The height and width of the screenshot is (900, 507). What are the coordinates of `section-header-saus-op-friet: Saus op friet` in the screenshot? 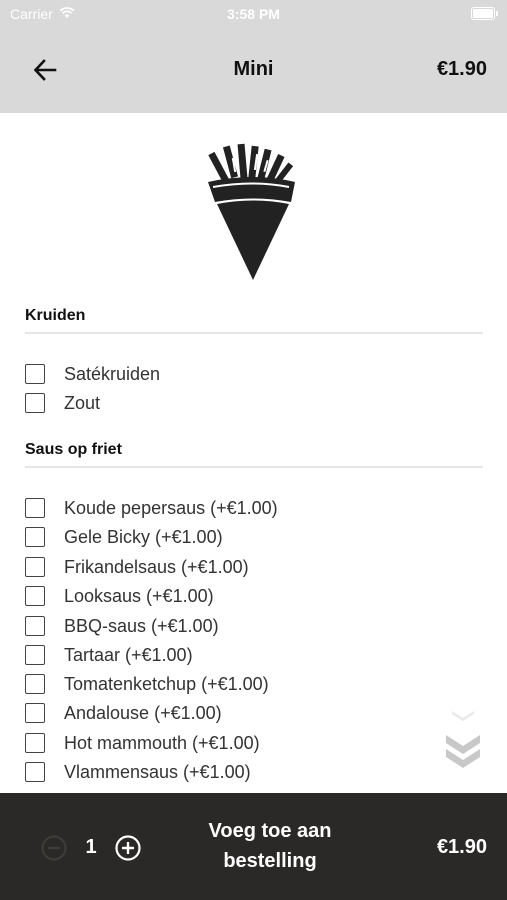 It's located at (254, 454).